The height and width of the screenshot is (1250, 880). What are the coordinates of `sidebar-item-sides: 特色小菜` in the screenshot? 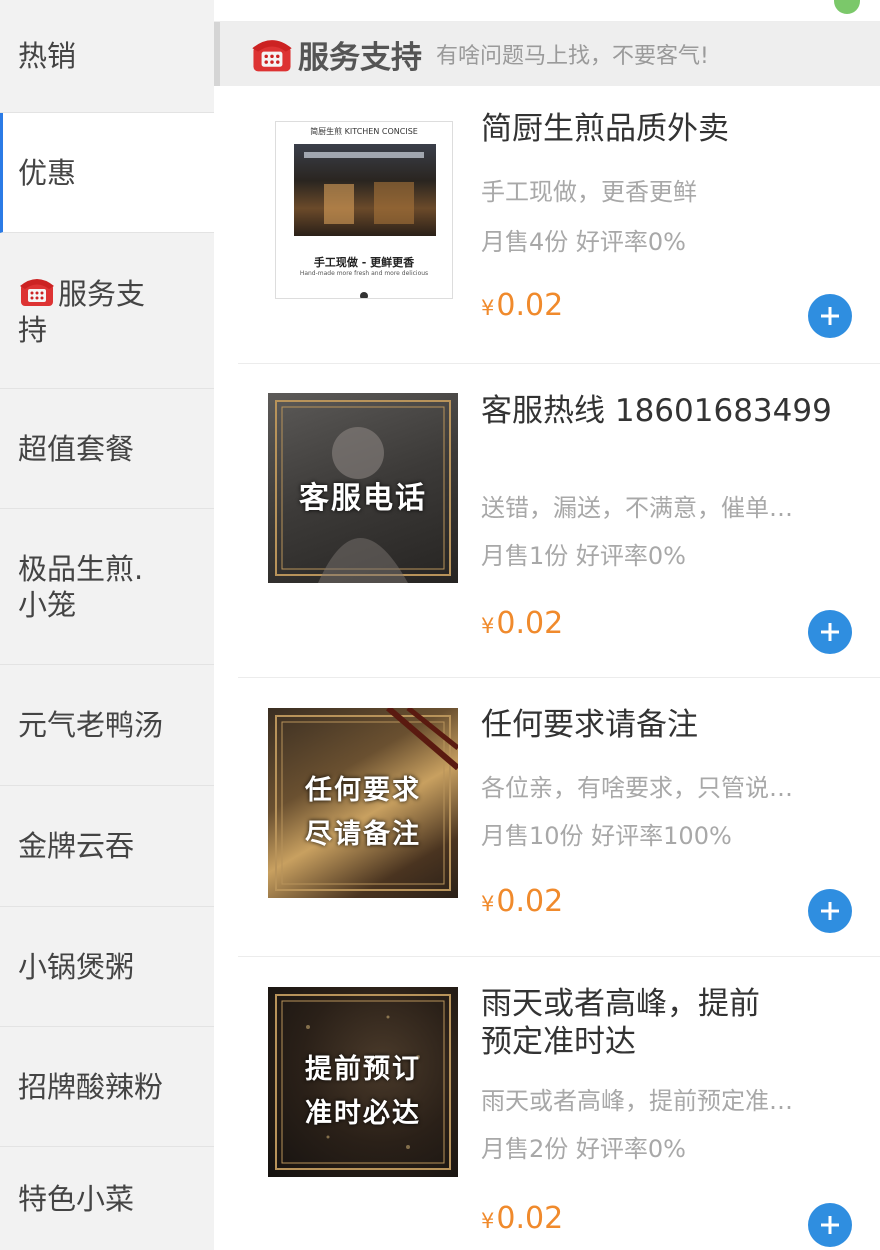 It's located at (107, 1198).